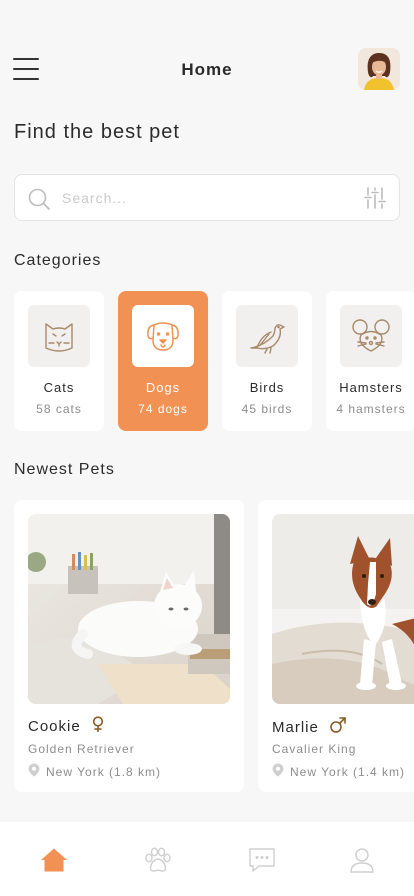 This screenshot has height=896, width=414. What do you see at coordinates (207, 859) in the screenshot?
I see `bottom-tab-bar` at bounding box center [207, 859].